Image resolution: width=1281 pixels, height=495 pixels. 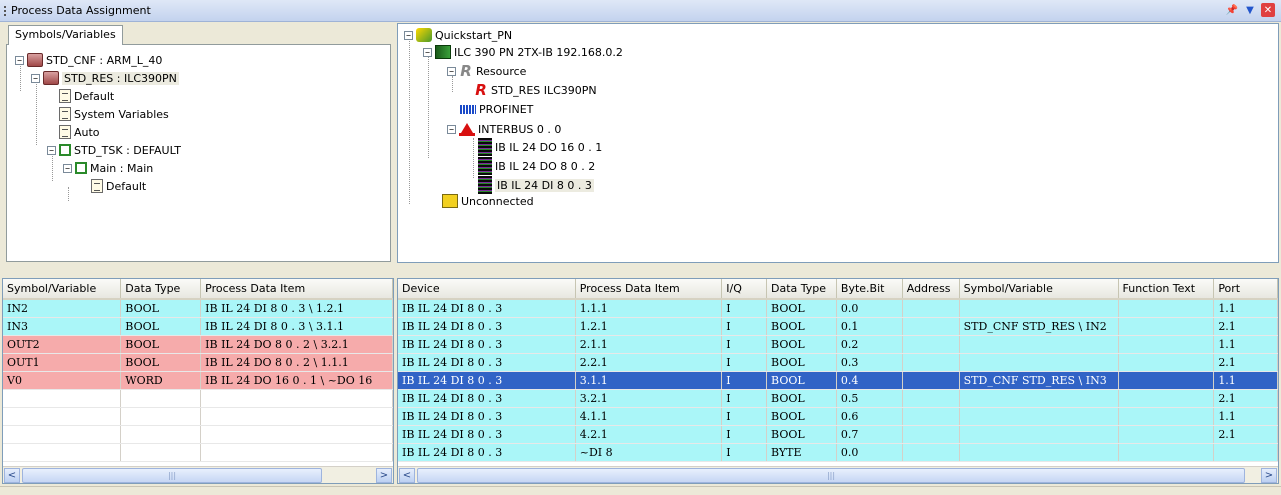 What do you see at coordinates (161, 380) in the screenshot?
I see `table-cell: WORD` at bounding box center [161, 380].